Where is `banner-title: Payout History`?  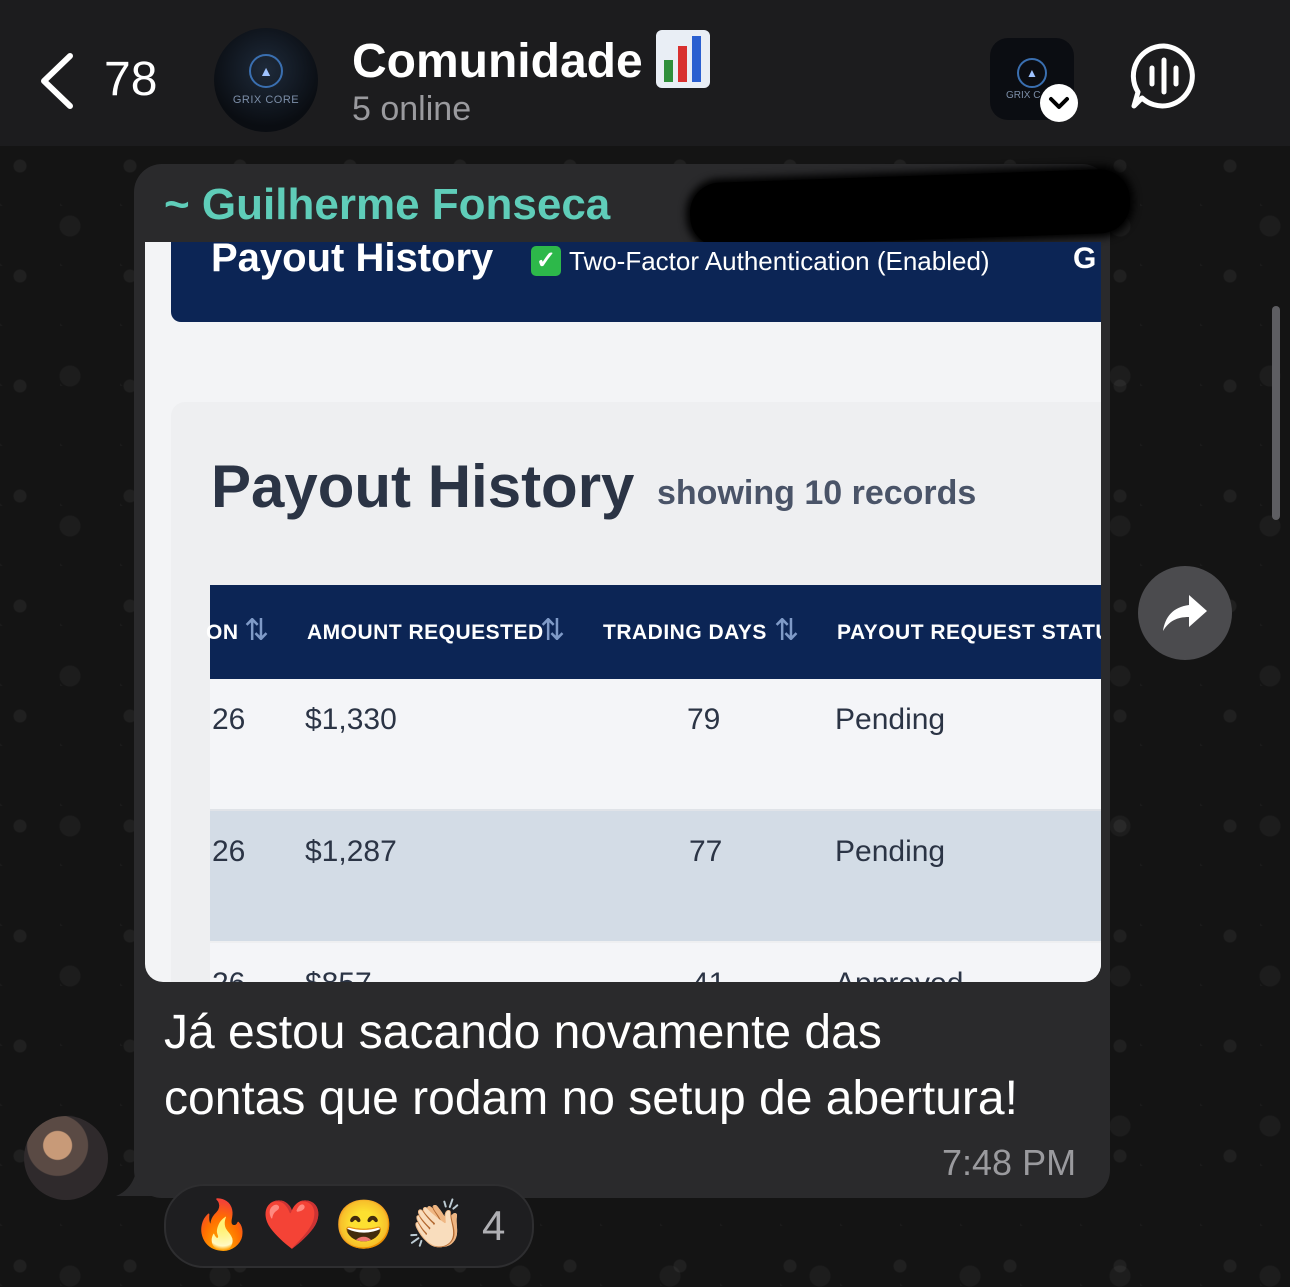
banner-title: Payout History is located at coordinates (352, 261).